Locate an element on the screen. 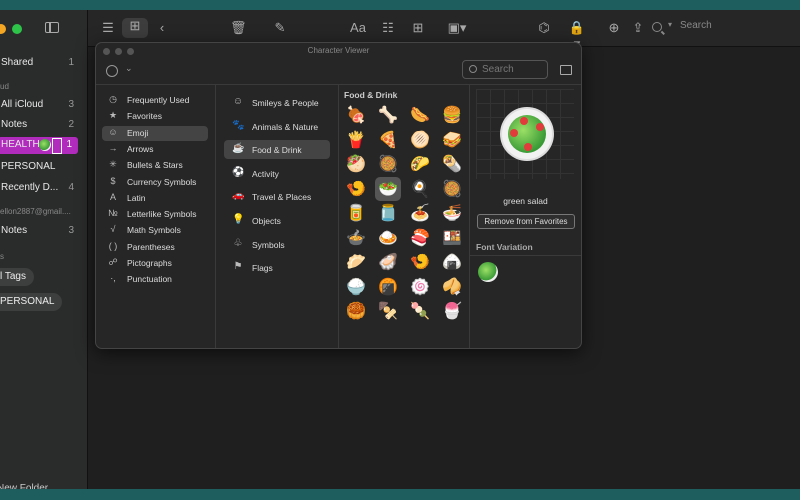 The width and height of the screenshot is (800, 500). compose-icon: ✎ is located at coordinates (280, 28).